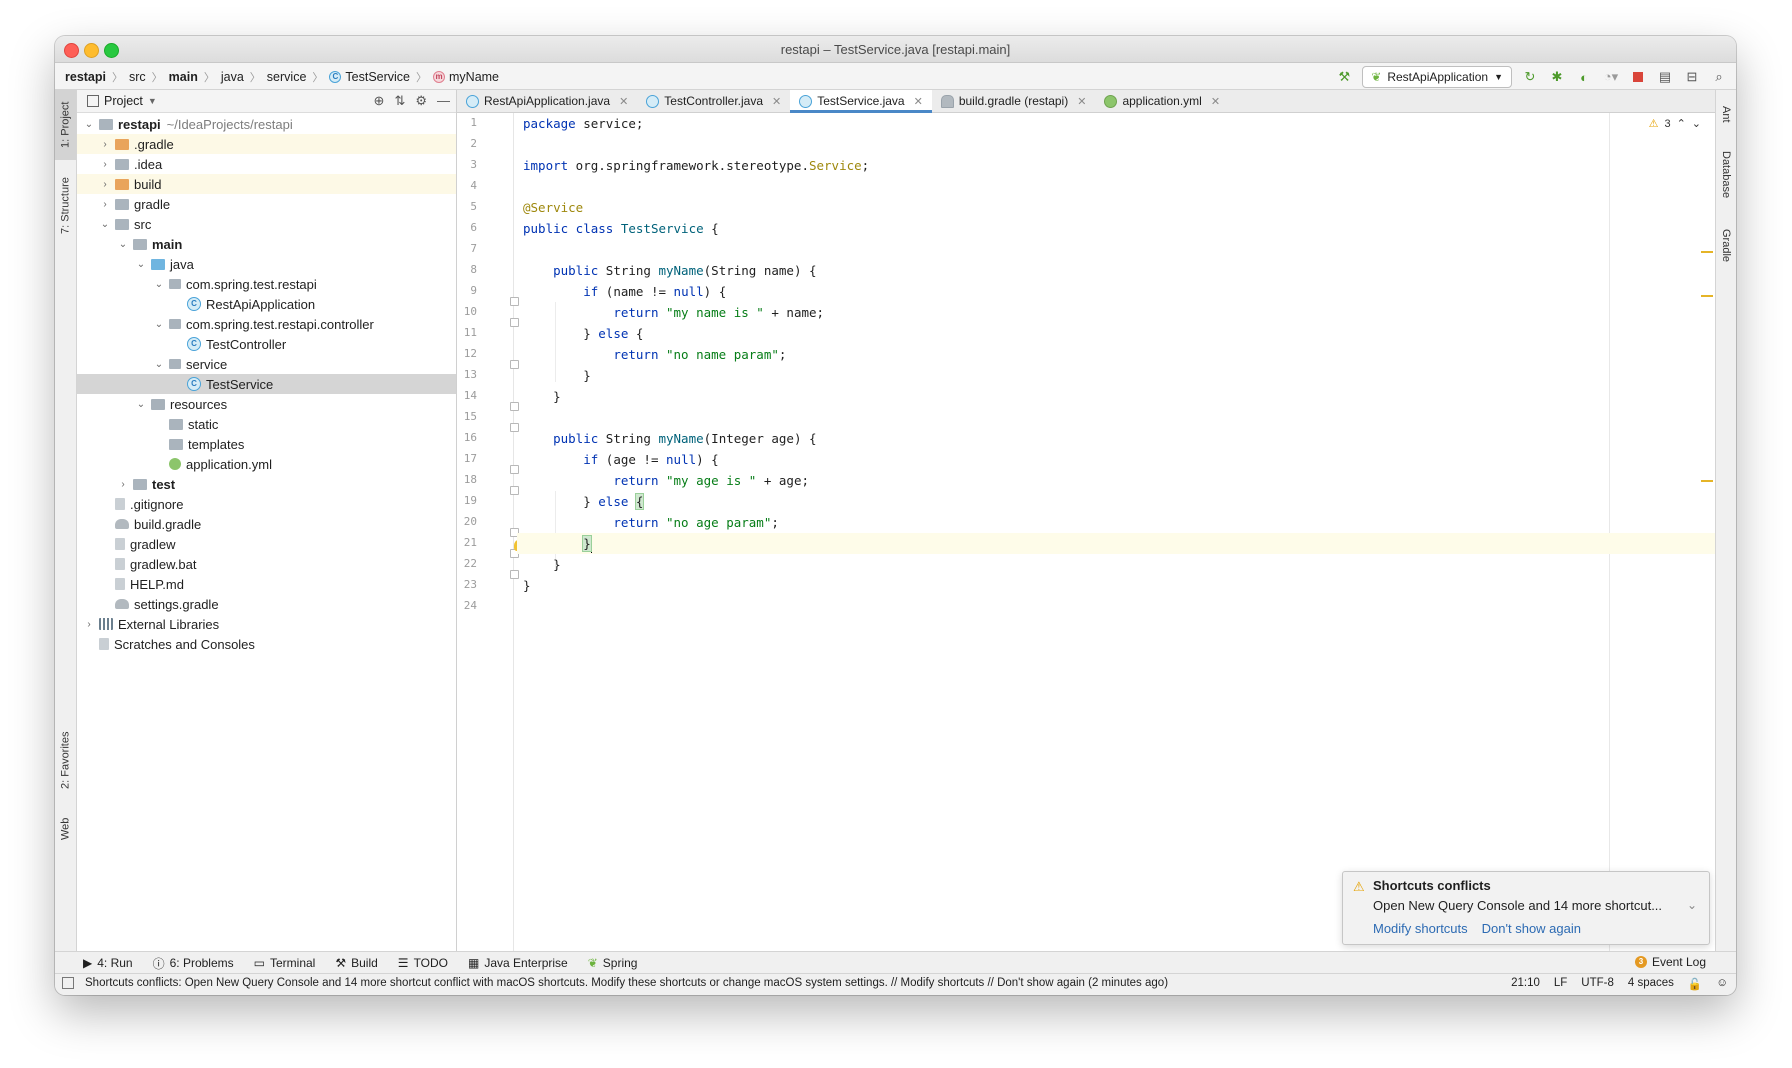  What do you see at coordinates (1670, 962) in the screenshot?
I see `event-log-button: 3 Event Log` at bounding box center [1670, 962].